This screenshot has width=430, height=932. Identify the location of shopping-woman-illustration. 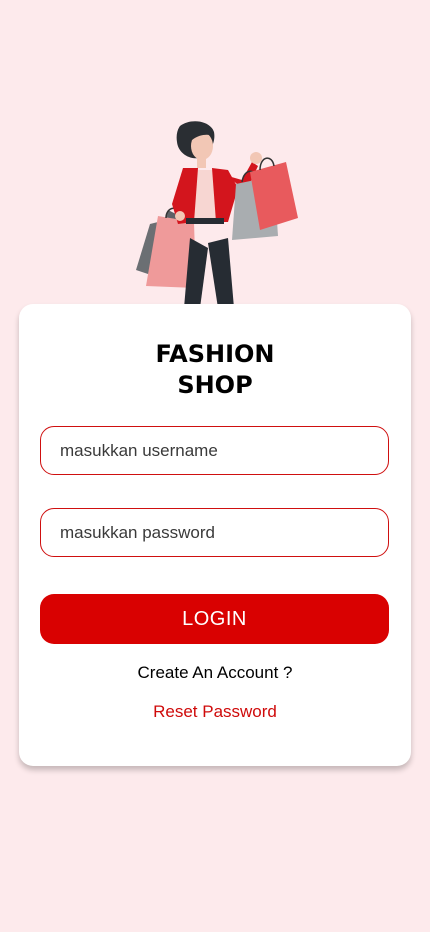
(218, 213).